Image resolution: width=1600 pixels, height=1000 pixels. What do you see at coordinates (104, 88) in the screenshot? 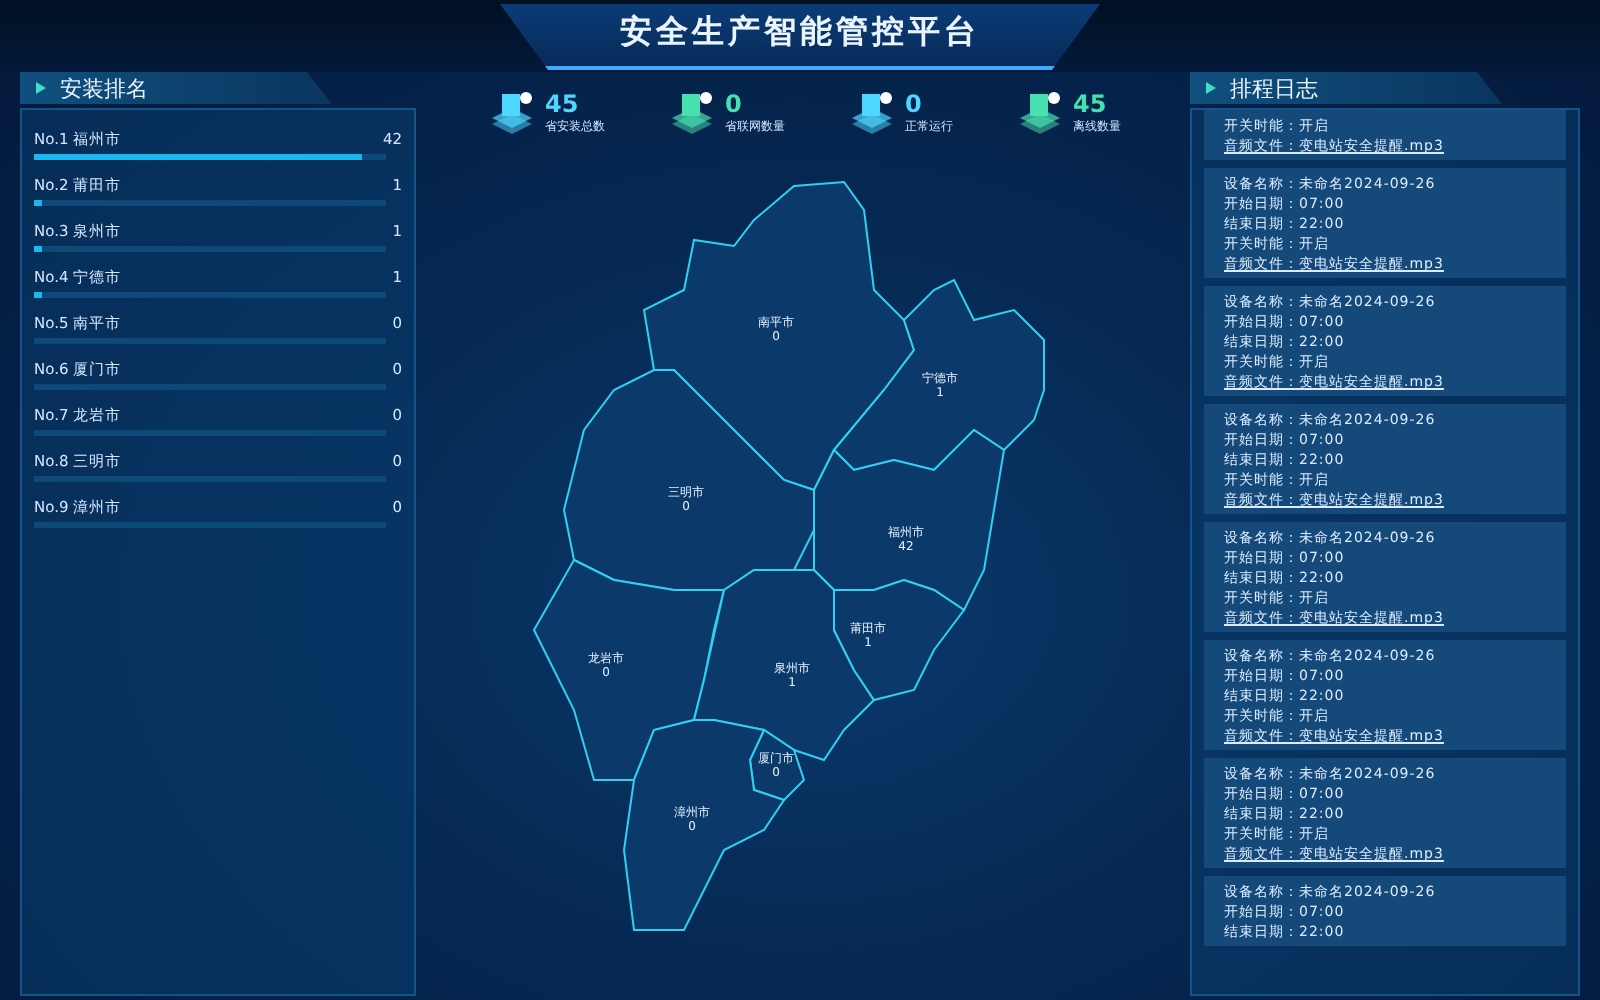
I see `panel-title: 安装排名` at bounding box center [104, 88].